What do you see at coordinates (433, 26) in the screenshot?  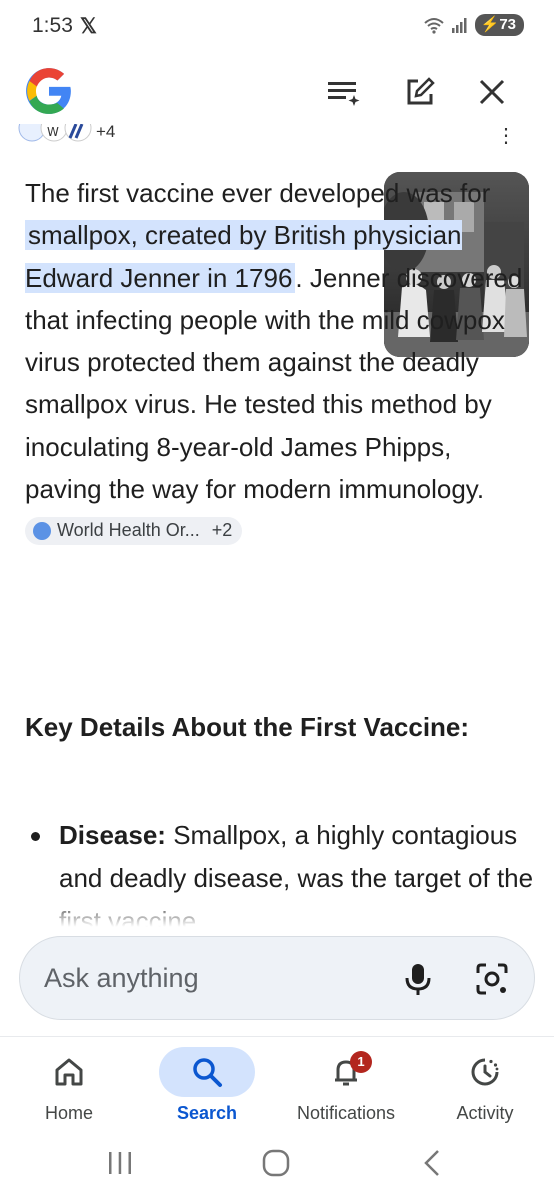 I see `wifi-icon` at bounding box center [433, 26].